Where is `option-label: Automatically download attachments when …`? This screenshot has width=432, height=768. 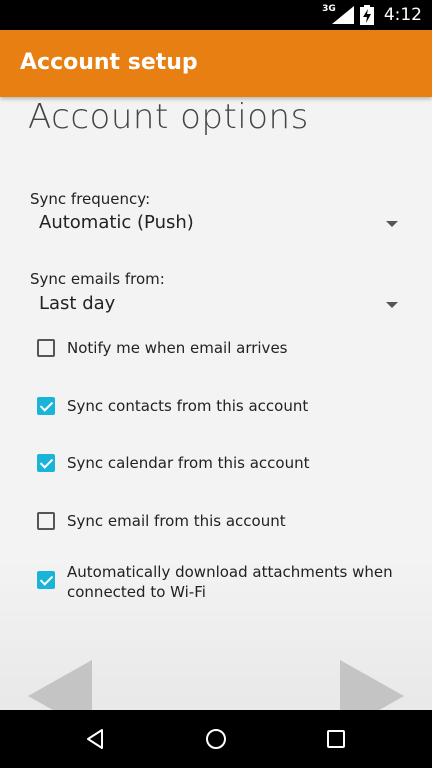 option-label: Automatically download attachments when … is located at coordinates (230, 582).